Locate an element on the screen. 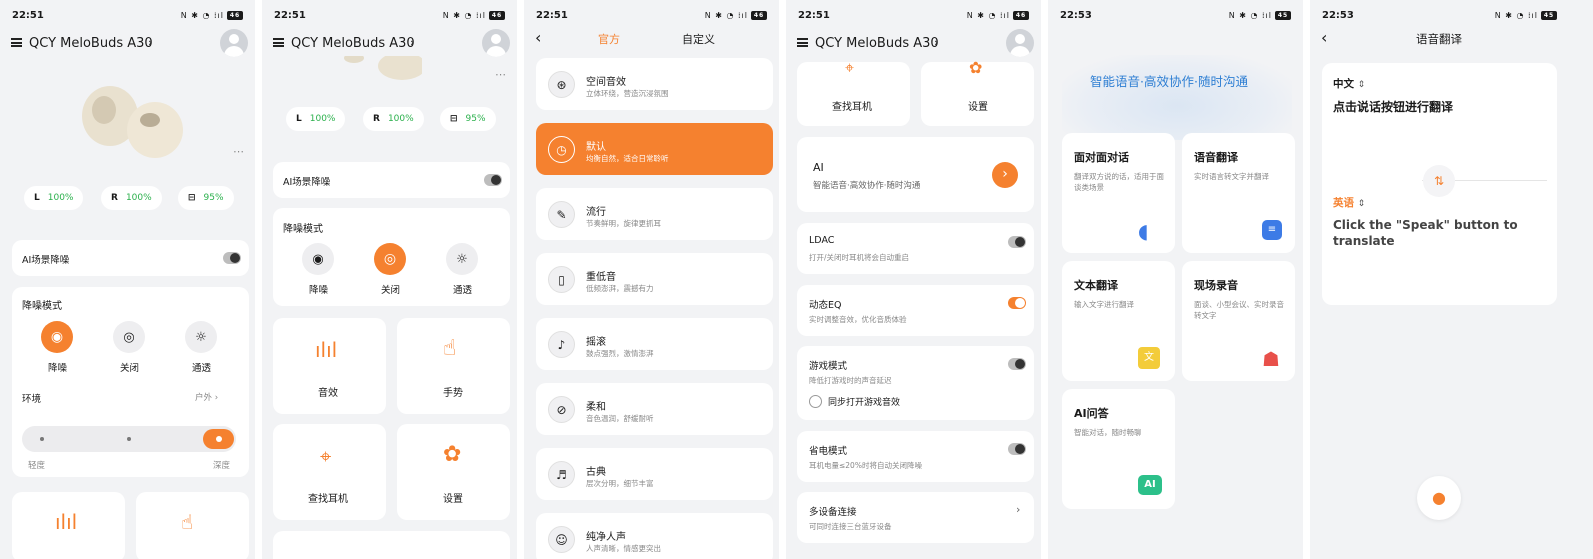 The height and width of the screenshot is (559, 1593). battery-right: R 100% is located at coordinates (393, 119).